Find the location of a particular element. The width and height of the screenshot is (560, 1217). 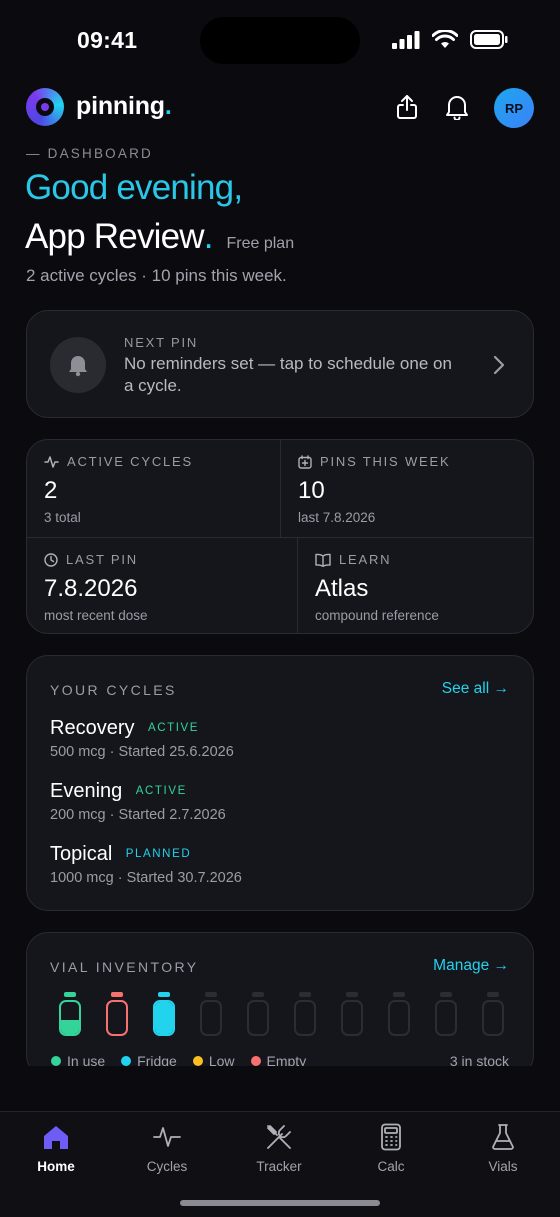

share-icon is located at coordinates (407, 107).